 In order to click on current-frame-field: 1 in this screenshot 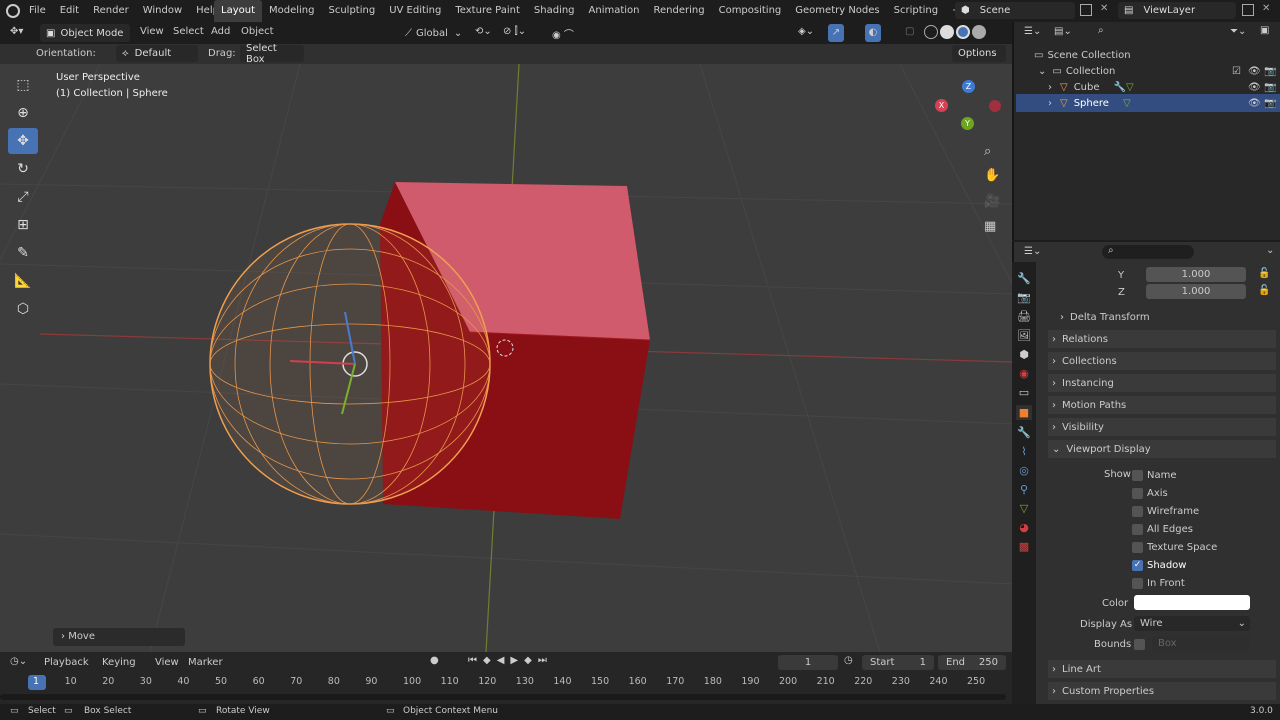, I will do `click(808, 662)`.